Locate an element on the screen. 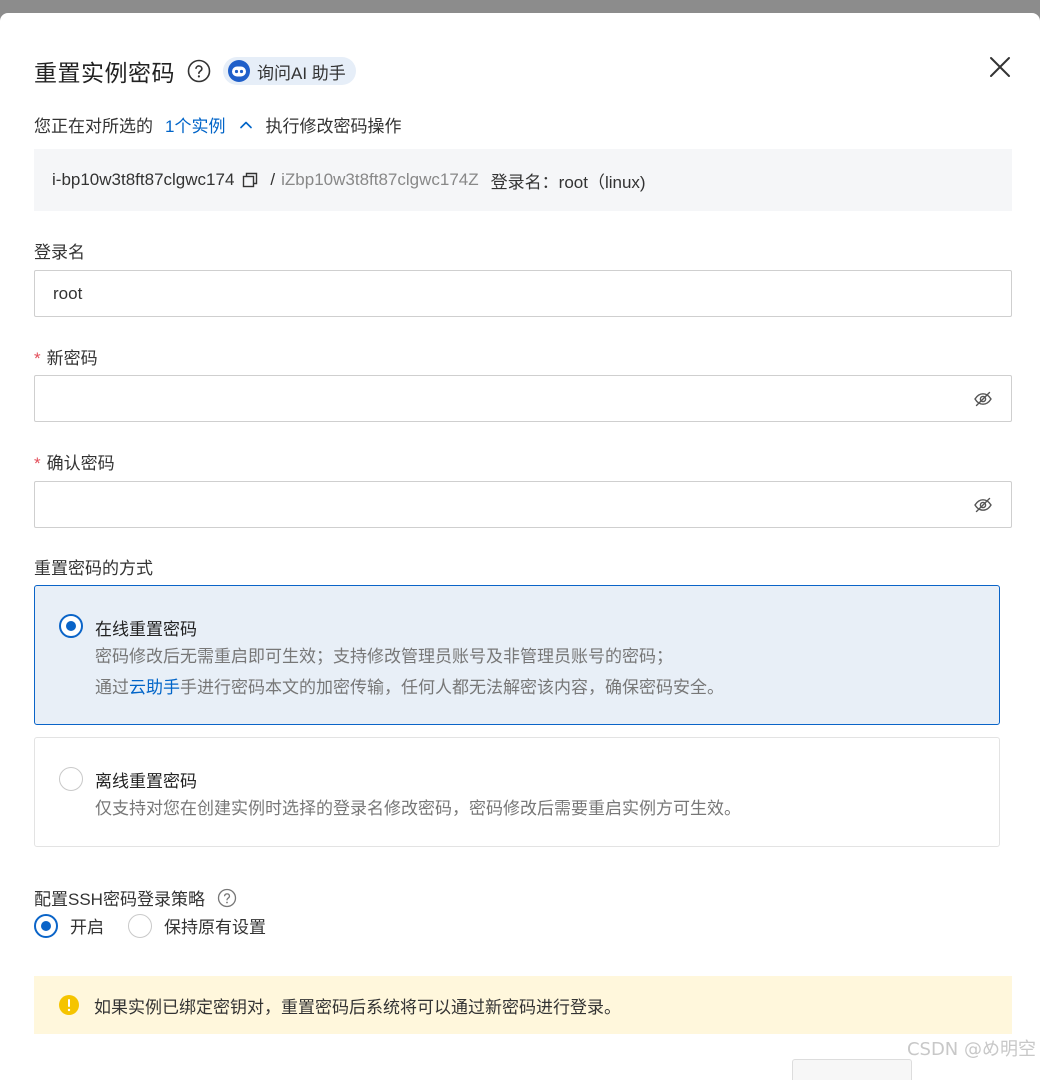 This screenshot has width=1040, height=1080. ssh-policy-options: 开启 保持原有设置 is located at coordinates (150, 925).